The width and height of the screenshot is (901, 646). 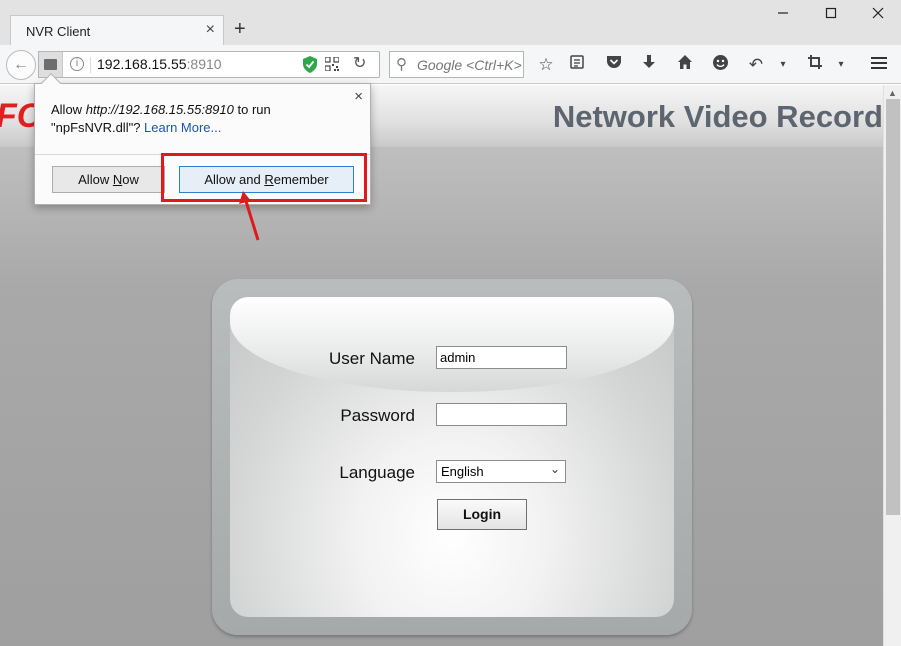 I want to click on language-select: English ⌄, so click(x=501, y=471).